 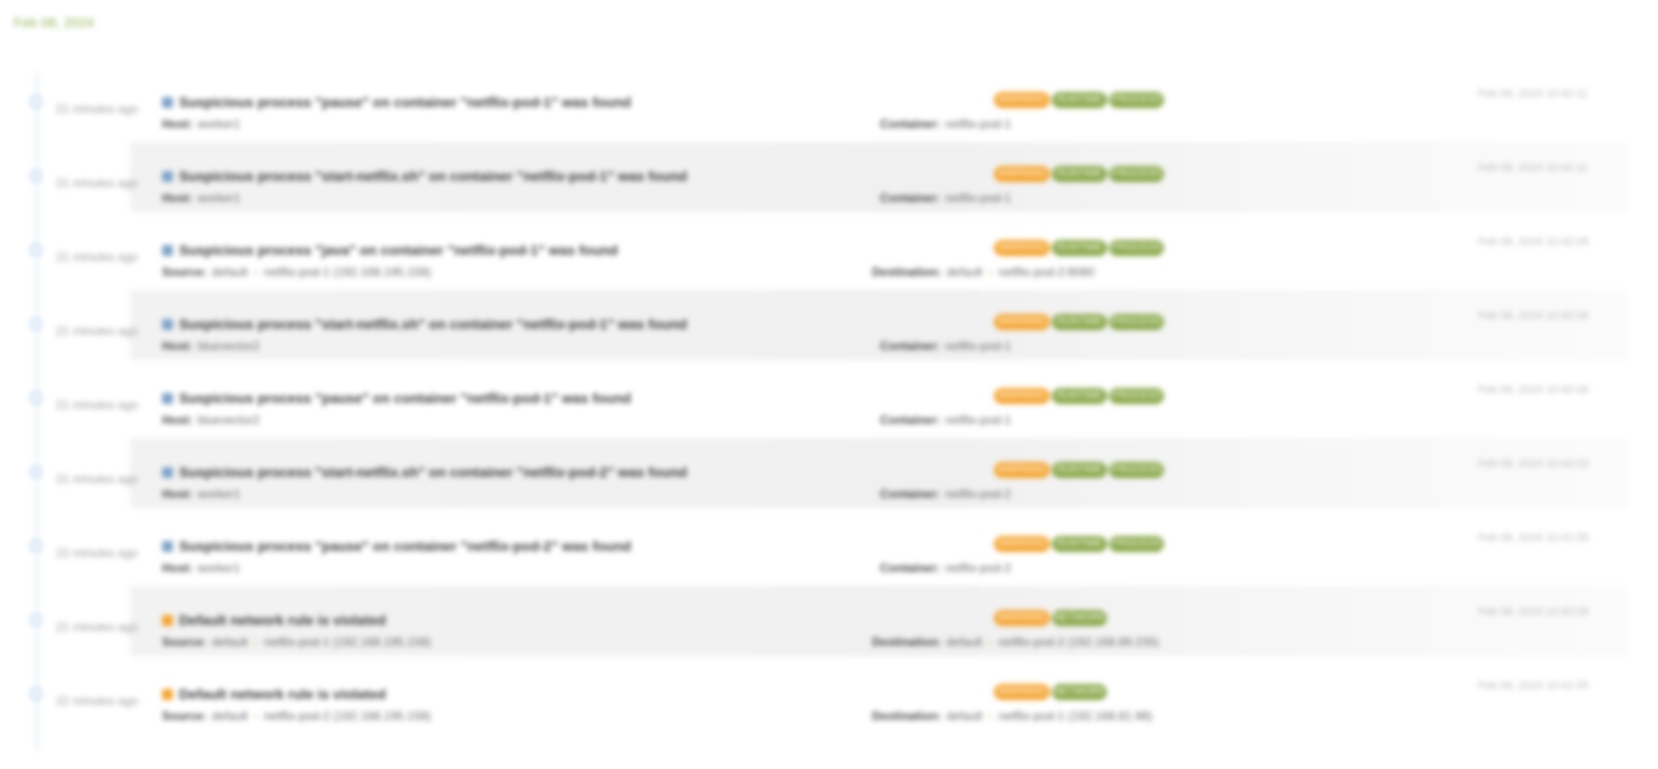 What do you see at coordinates (167, 620) in the screenshot?
I see `network-icon` at bounding box center [167, 620].